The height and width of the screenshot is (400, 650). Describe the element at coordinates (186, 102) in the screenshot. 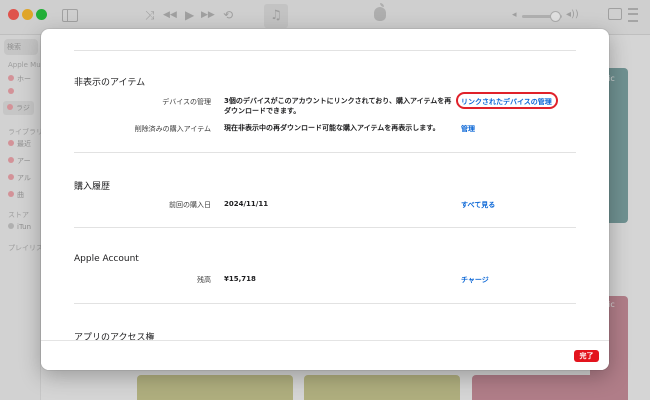

I see `manage-devices-label: デバイスの管理` at that location.